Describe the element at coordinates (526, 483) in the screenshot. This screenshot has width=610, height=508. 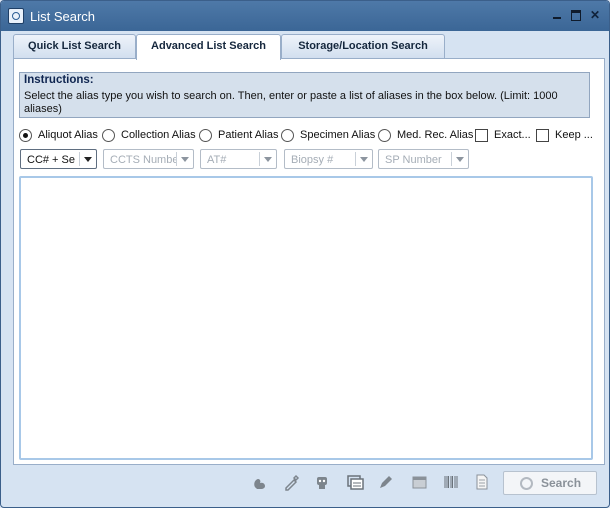
I see `magnifier-icon` at that location.